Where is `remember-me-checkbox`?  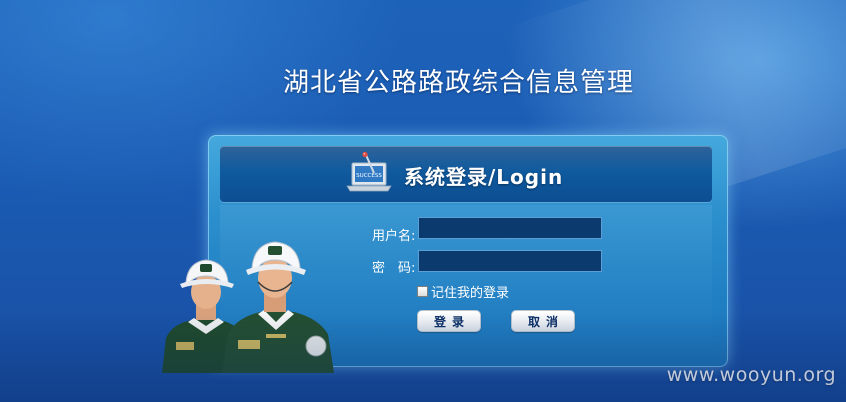 remember-me-checkbox is located at coordinates (422, 291).